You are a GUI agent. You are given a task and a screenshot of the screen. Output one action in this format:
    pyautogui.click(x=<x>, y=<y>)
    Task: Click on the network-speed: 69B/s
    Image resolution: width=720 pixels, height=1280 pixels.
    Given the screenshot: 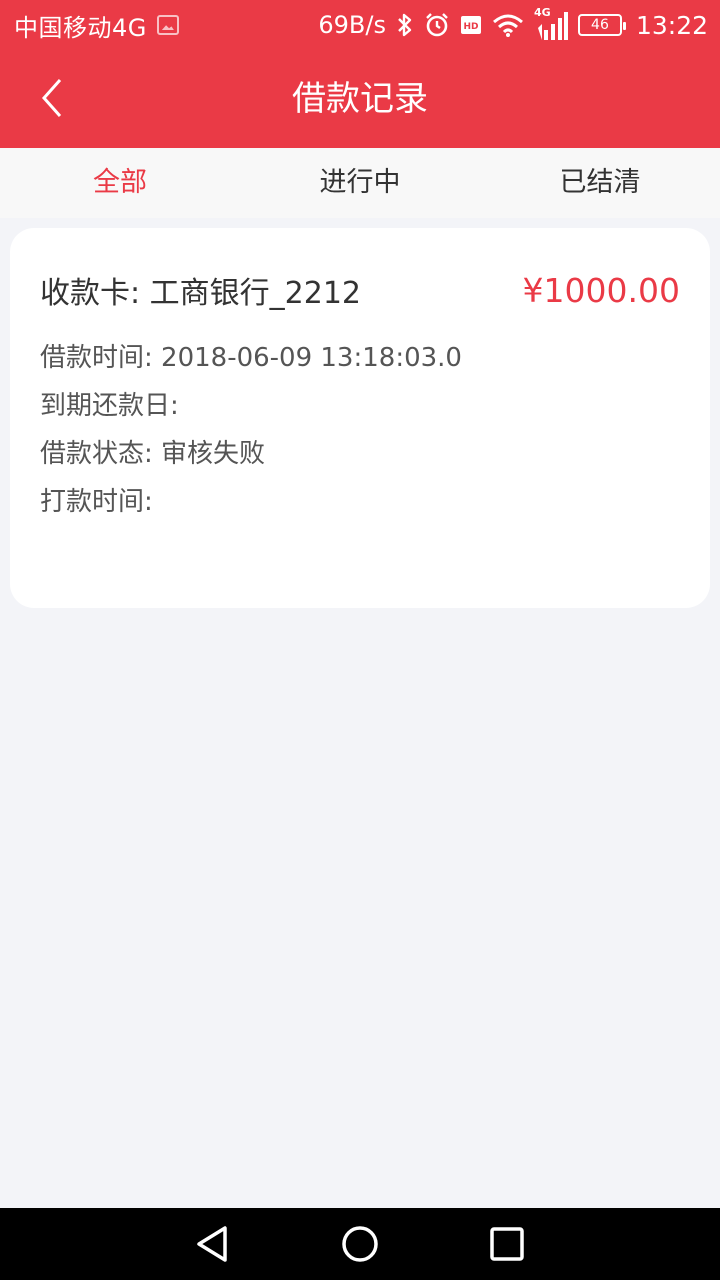 What is the action you would take?
    pyautogui.click(x=352, y=25)
    